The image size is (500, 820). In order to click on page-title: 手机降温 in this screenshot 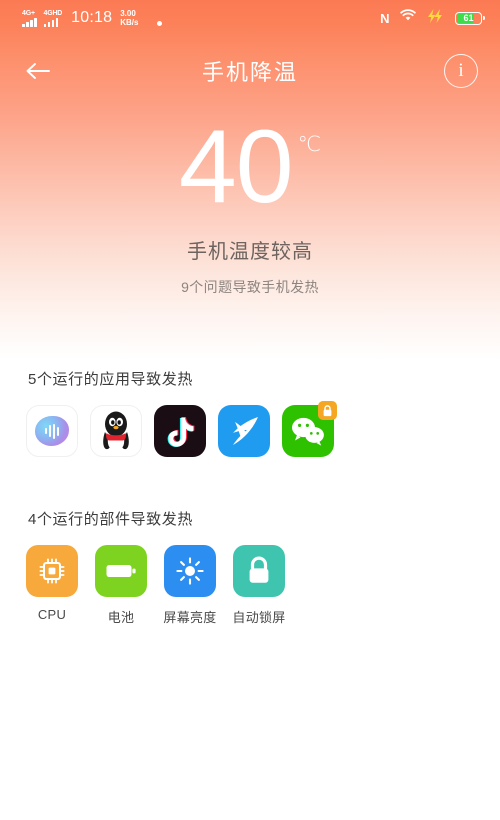, I will do `click(249, 72)`.